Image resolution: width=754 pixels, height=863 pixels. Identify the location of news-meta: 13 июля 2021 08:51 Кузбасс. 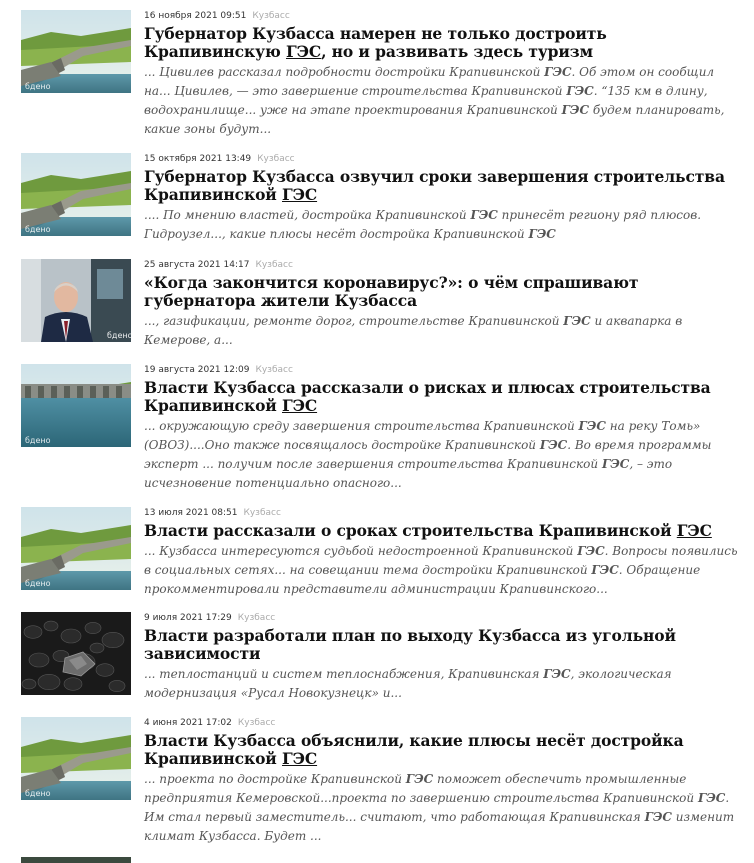
(442, 513).